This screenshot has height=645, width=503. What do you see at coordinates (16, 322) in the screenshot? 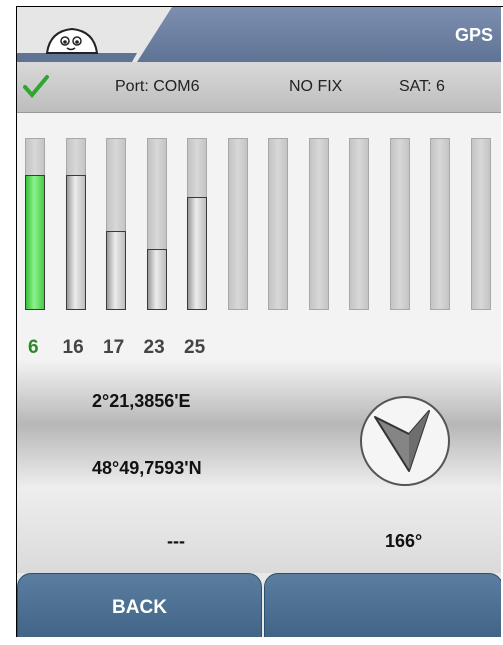
I see `left-border` at bounding box center [16, 322].